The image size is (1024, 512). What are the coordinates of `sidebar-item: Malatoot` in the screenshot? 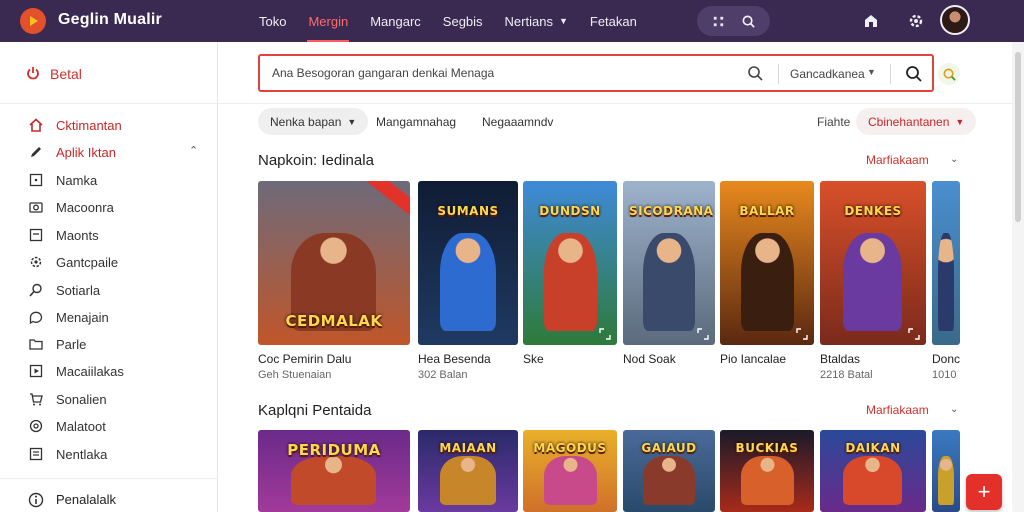 It's located at (109, 426).